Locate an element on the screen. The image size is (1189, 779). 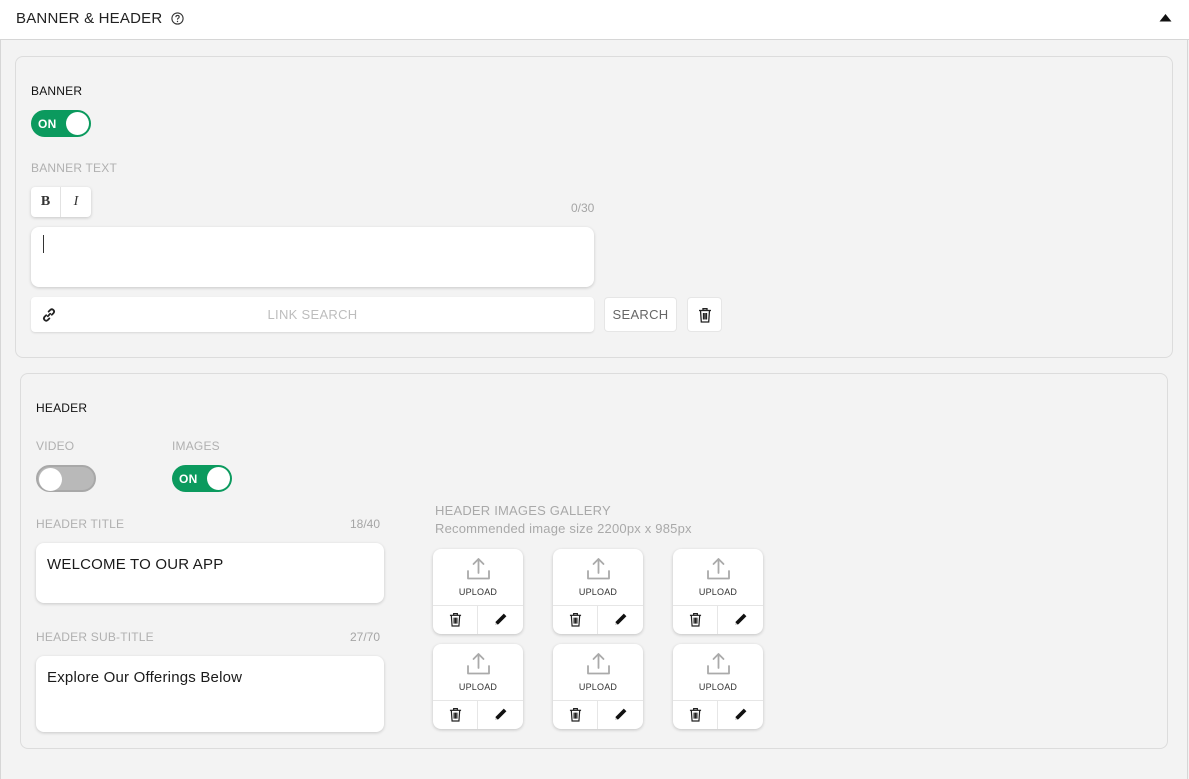
header-section-title: HEADER is located at coordinates (62, 408).